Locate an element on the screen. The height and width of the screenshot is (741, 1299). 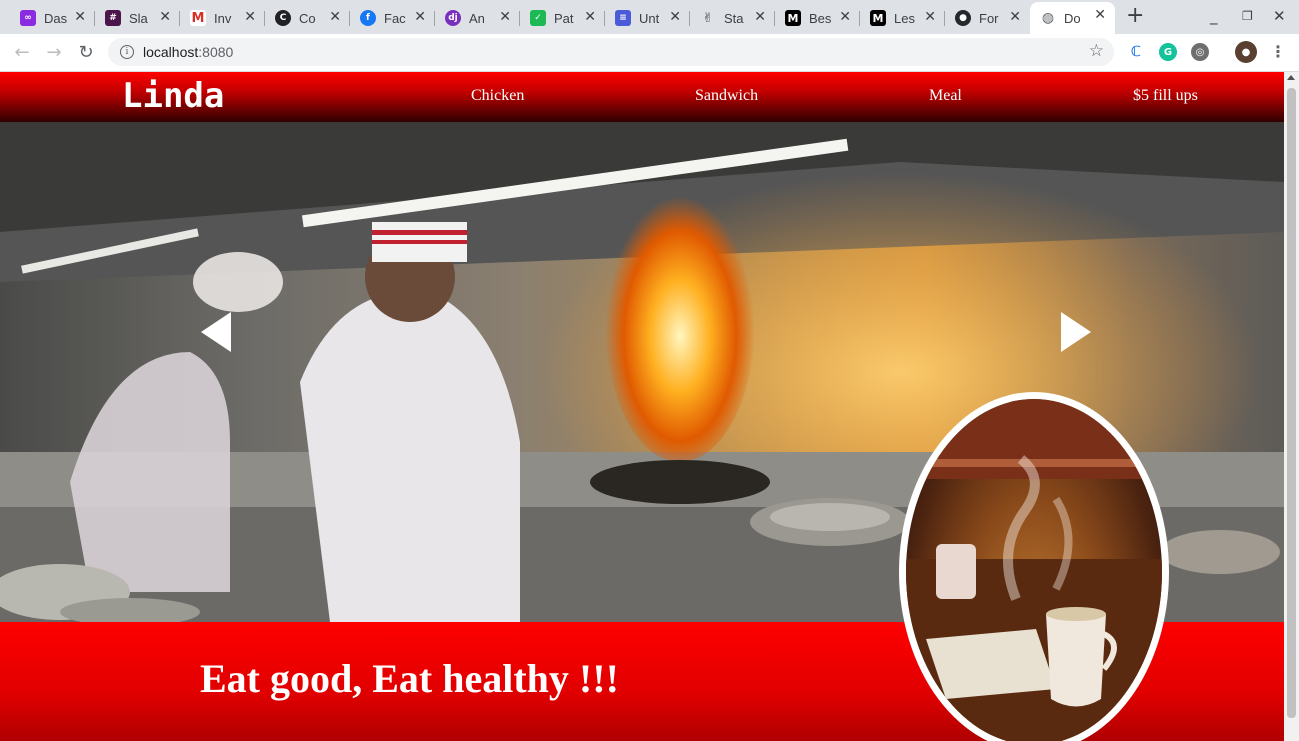
nav-link-sandwich: Sandwich is located at coordinates (726, 96).